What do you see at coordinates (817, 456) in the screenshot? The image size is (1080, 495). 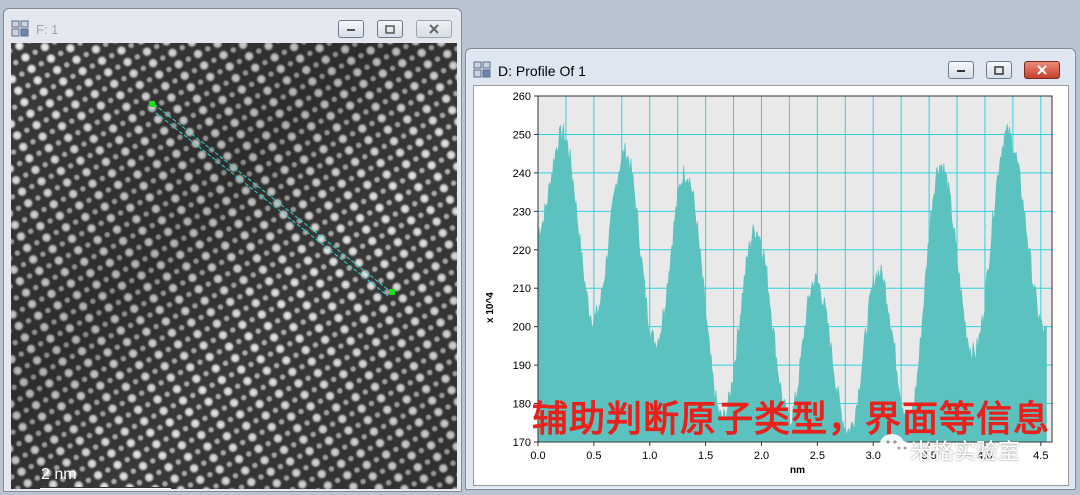 I see `x-tick-label: 2.5` at bounding box center [817, 456].